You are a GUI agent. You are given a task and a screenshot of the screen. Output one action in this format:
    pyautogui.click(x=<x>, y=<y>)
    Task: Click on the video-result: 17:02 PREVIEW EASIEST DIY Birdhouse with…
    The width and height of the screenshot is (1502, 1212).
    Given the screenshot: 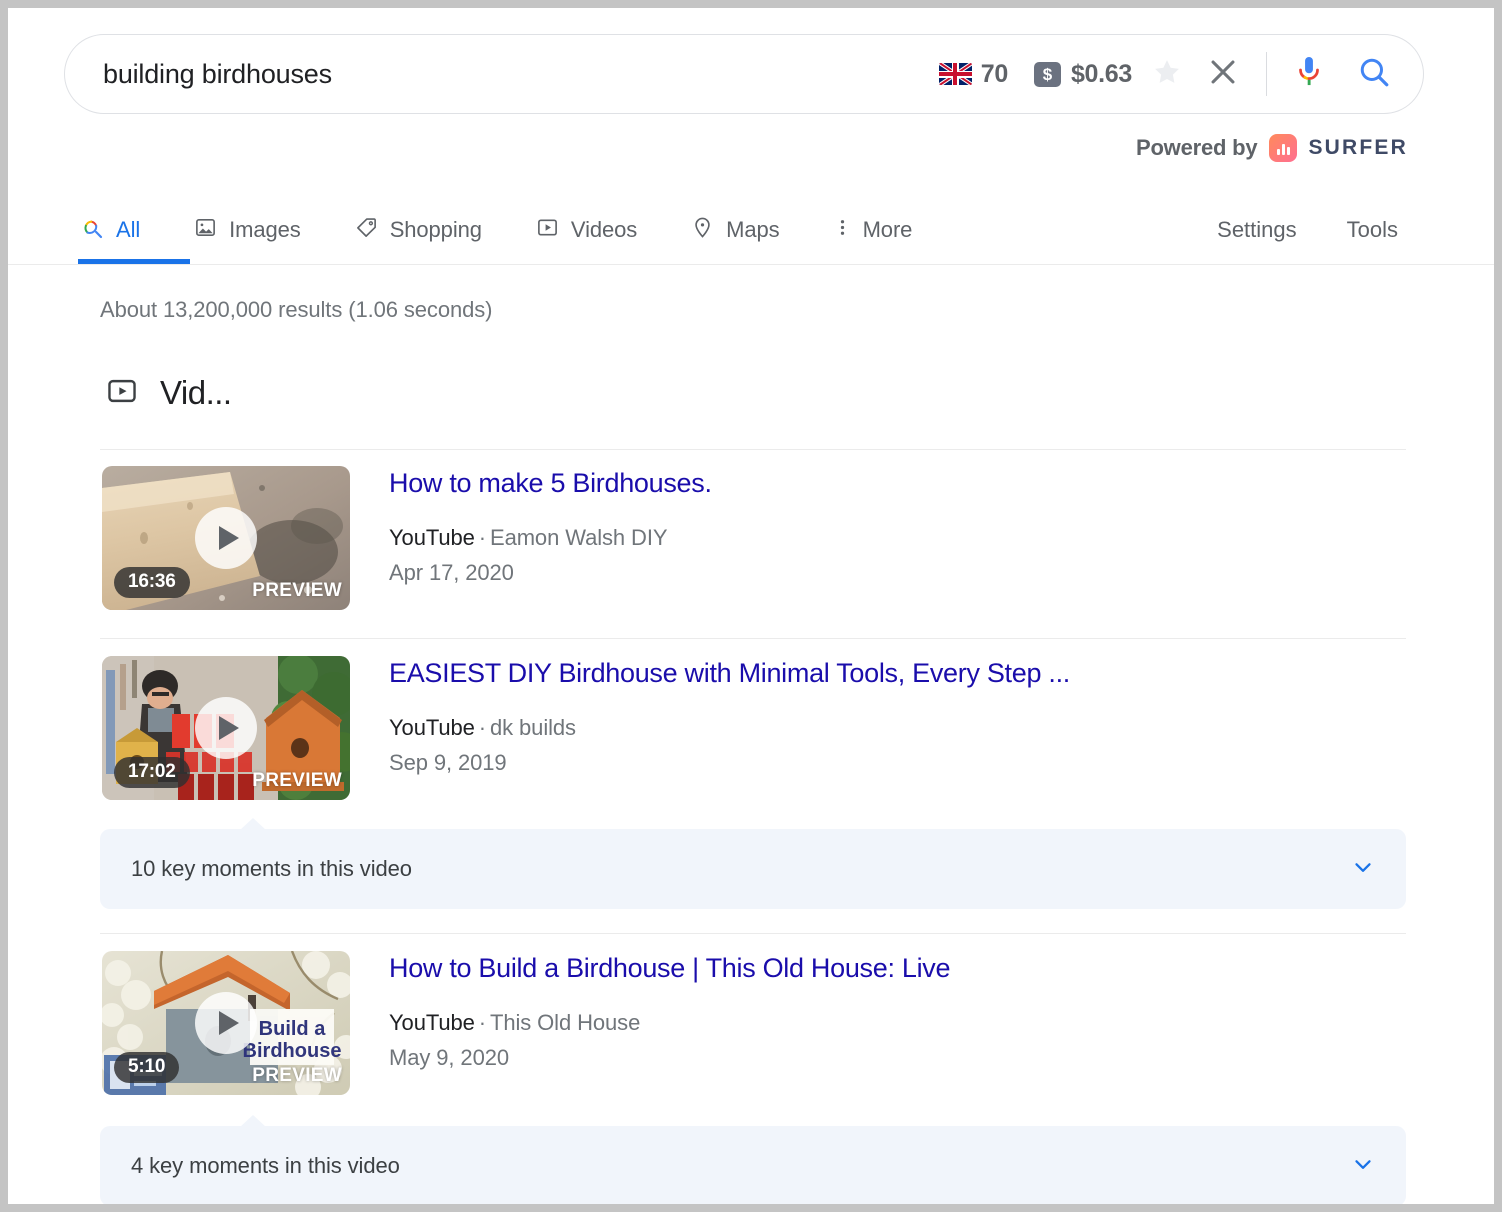 What is the action you would take?
    pyautogui.click(x=586, y=728)
    